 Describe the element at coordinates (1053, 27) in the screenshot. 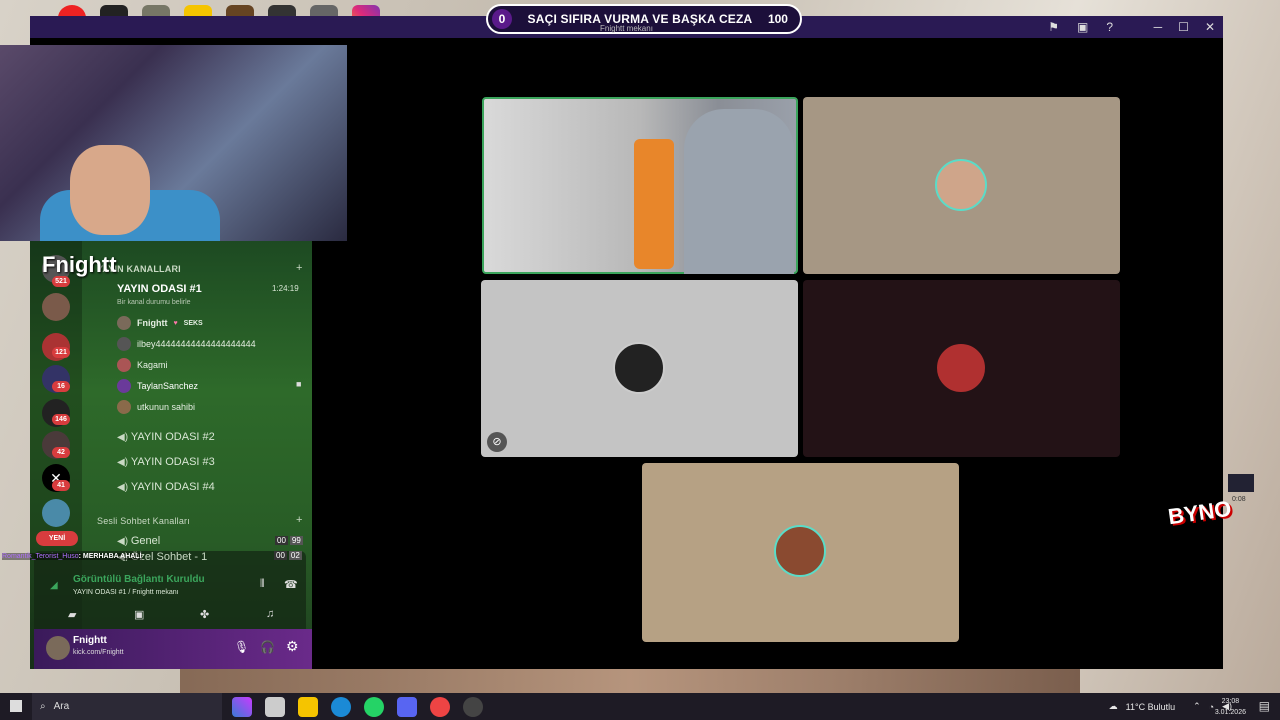

I see `flag-icon: ⚑` at that location.